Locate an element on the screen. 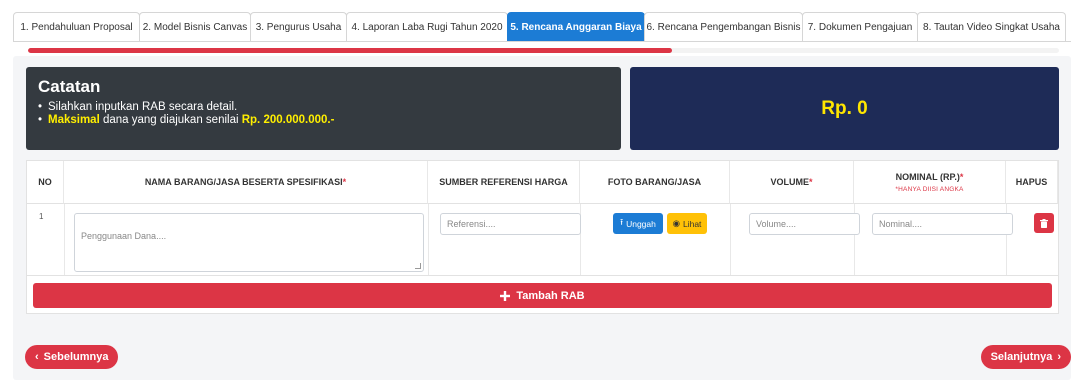 This screenshot has height=380, width=1071. plus-icon is located at coordinates (505, 295).